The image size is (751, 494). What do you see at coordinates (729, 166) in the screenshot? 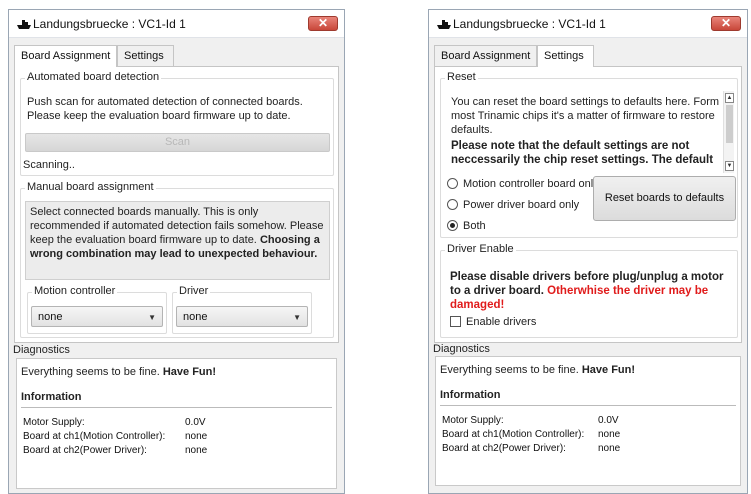
I see `scroll-down-icon: ▼` at bounding box center [729, 166].